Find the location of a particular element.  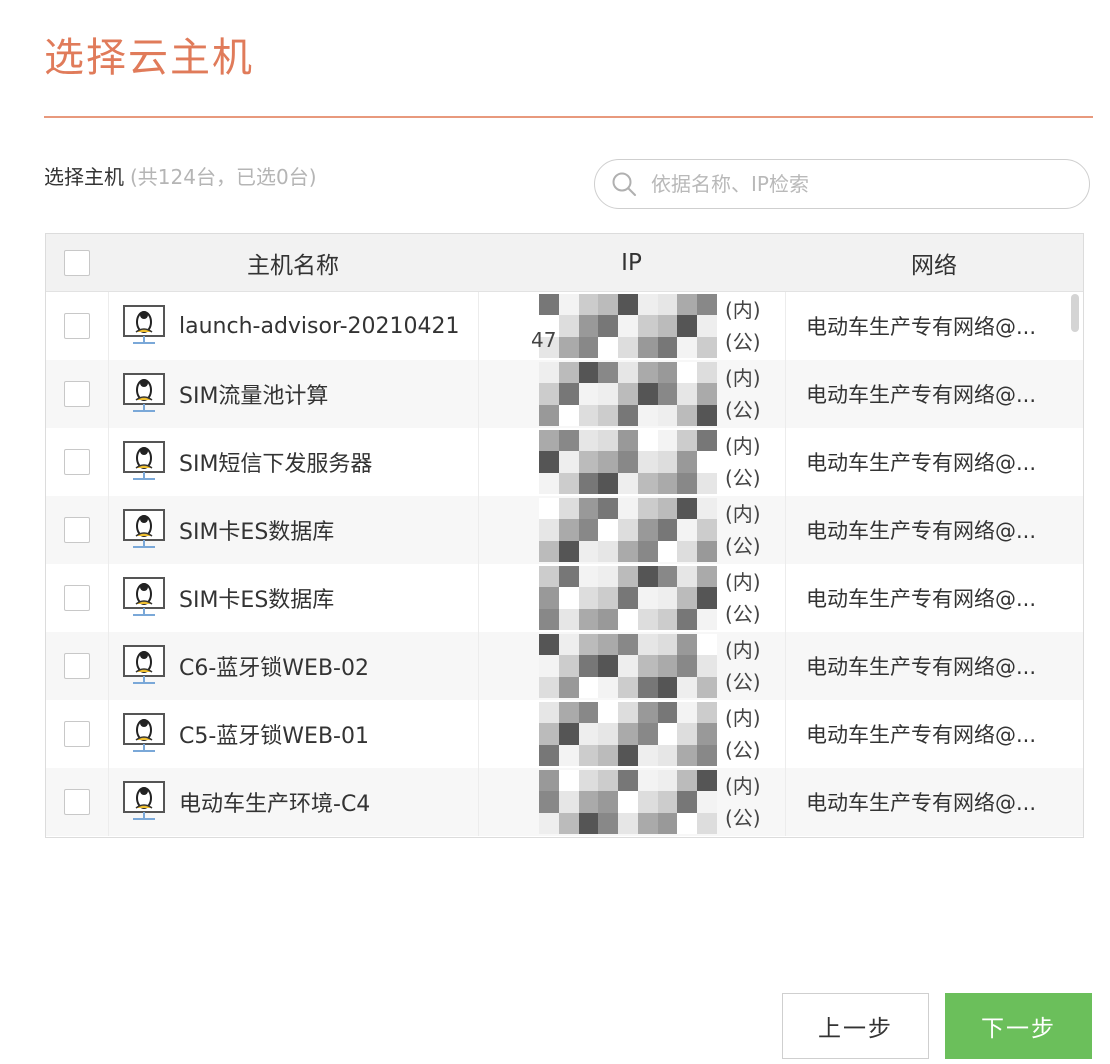

ip-cell: 47 (内) (公) is located at coordinates (632, 326).